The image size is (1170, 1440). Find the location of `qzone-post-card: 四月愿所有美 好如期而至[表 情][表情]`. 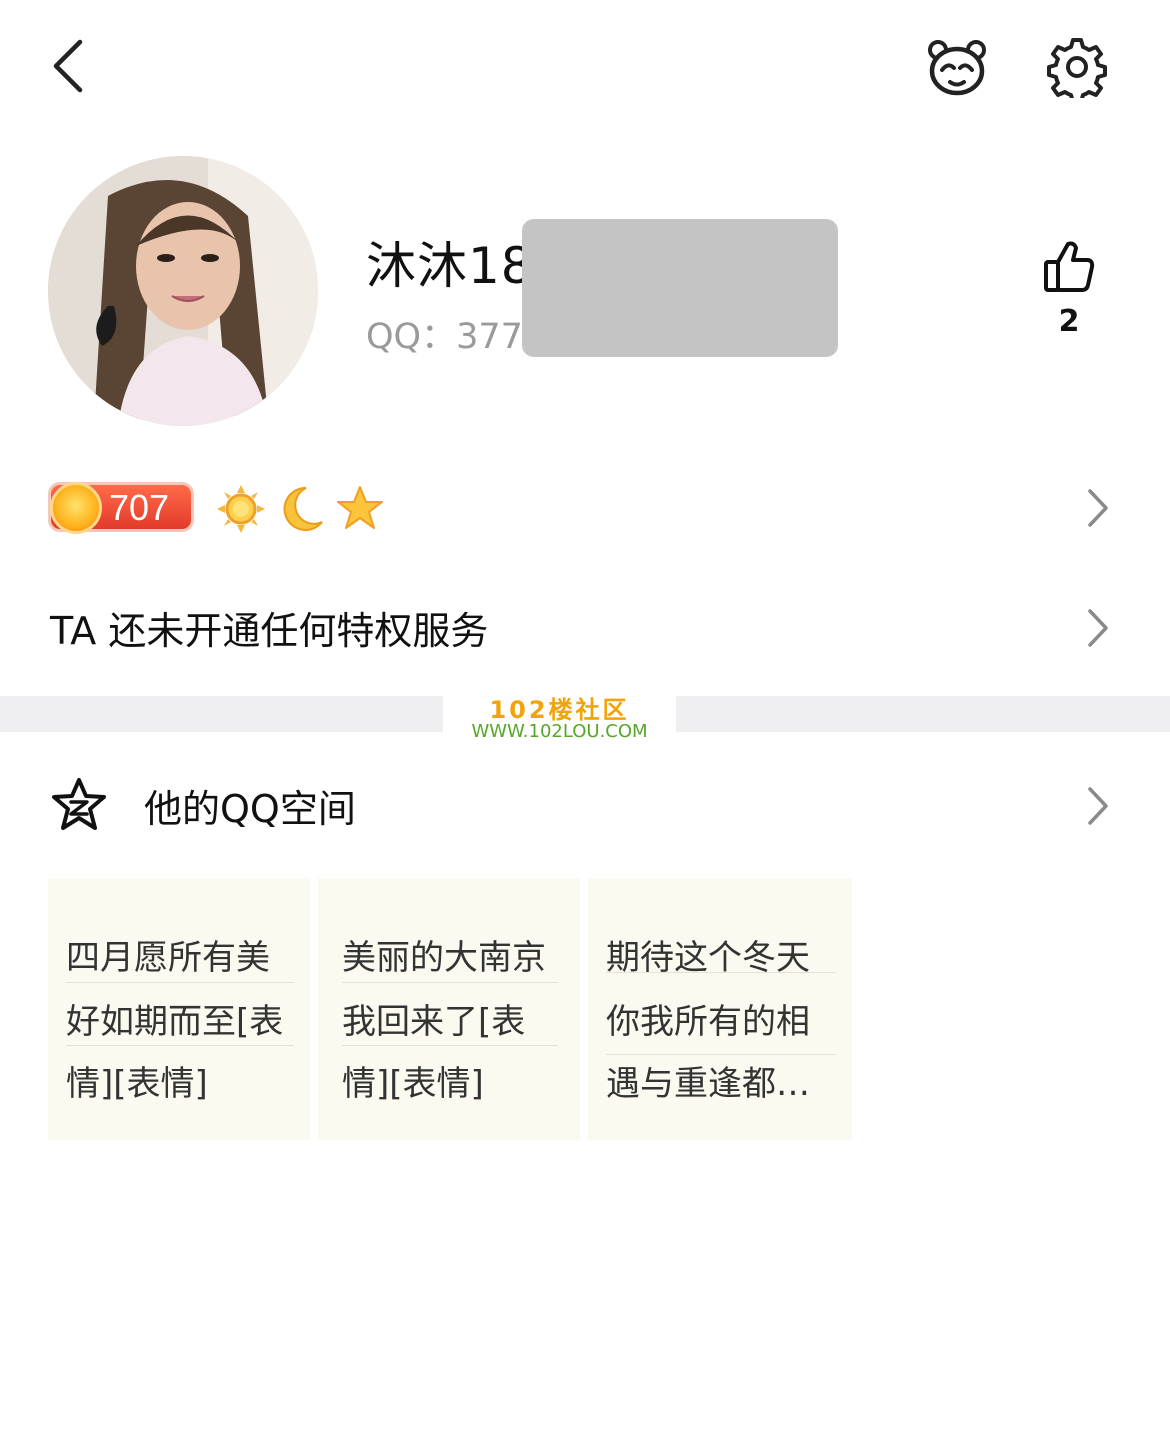

qzone-post-card: 四月愿所有美 好如期而至[表 情][表情] is located at coordinates (179, 1009).